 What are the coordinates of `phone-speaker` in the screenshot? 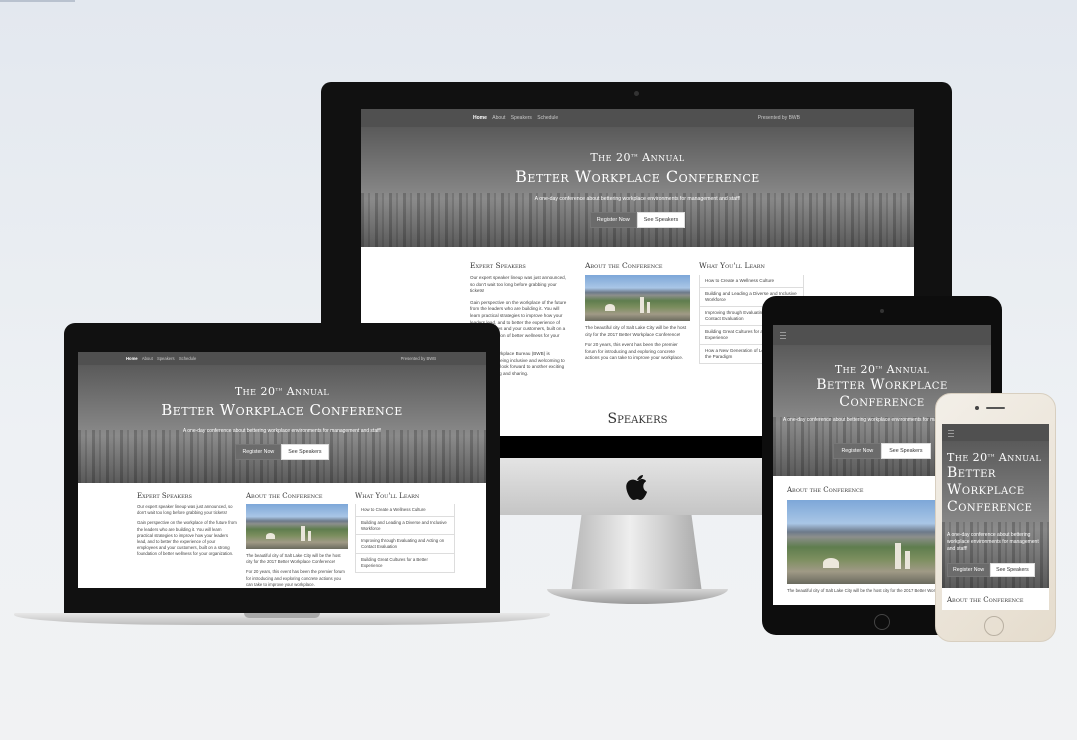 It's located at (995, 408).